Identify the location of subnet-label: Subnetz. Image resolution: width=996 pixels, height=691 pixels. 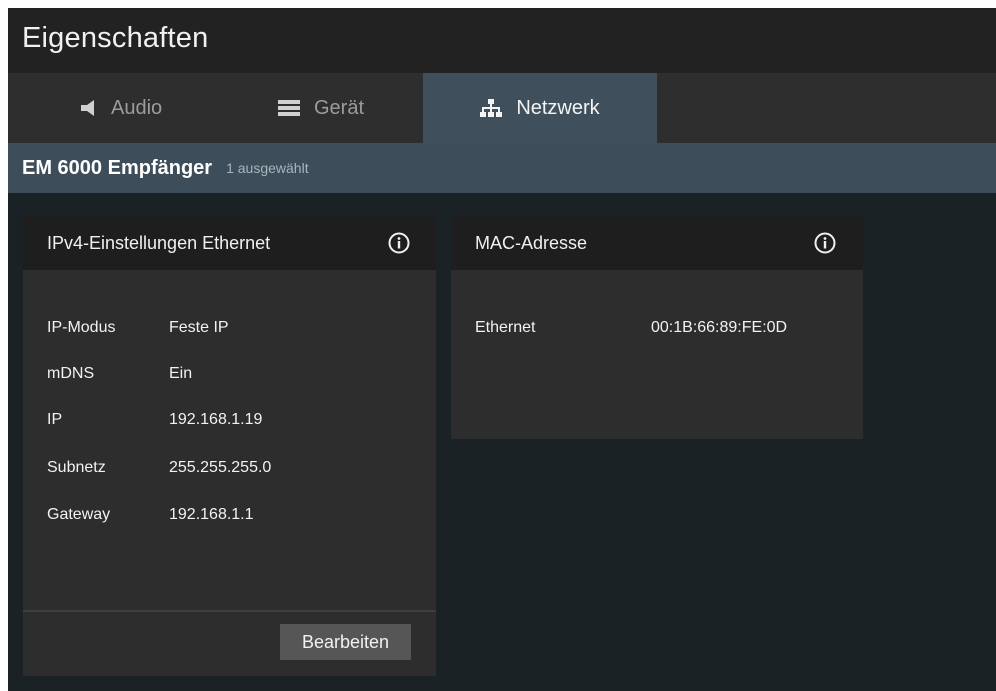
(76, 467).